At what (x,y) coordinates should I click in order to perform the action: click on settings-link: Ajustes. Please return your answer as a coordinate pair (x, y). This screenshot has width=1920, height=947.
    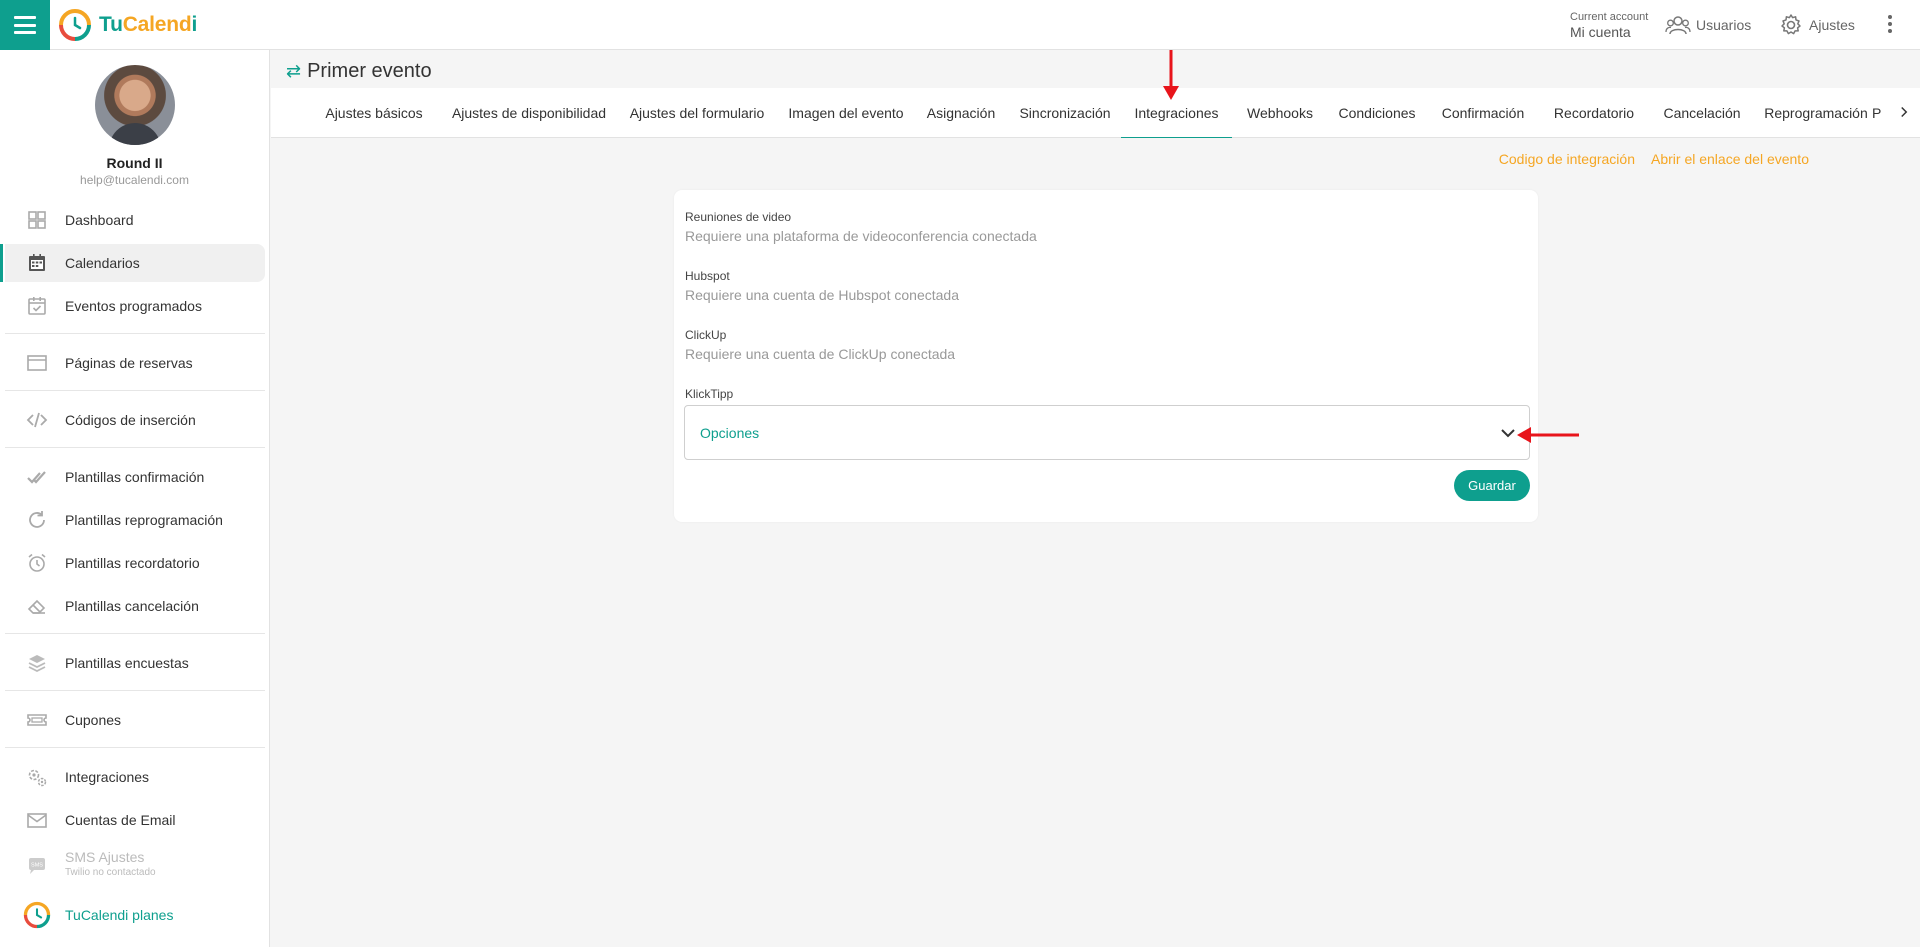
    Looking at the image, I should click on (1816, 25).